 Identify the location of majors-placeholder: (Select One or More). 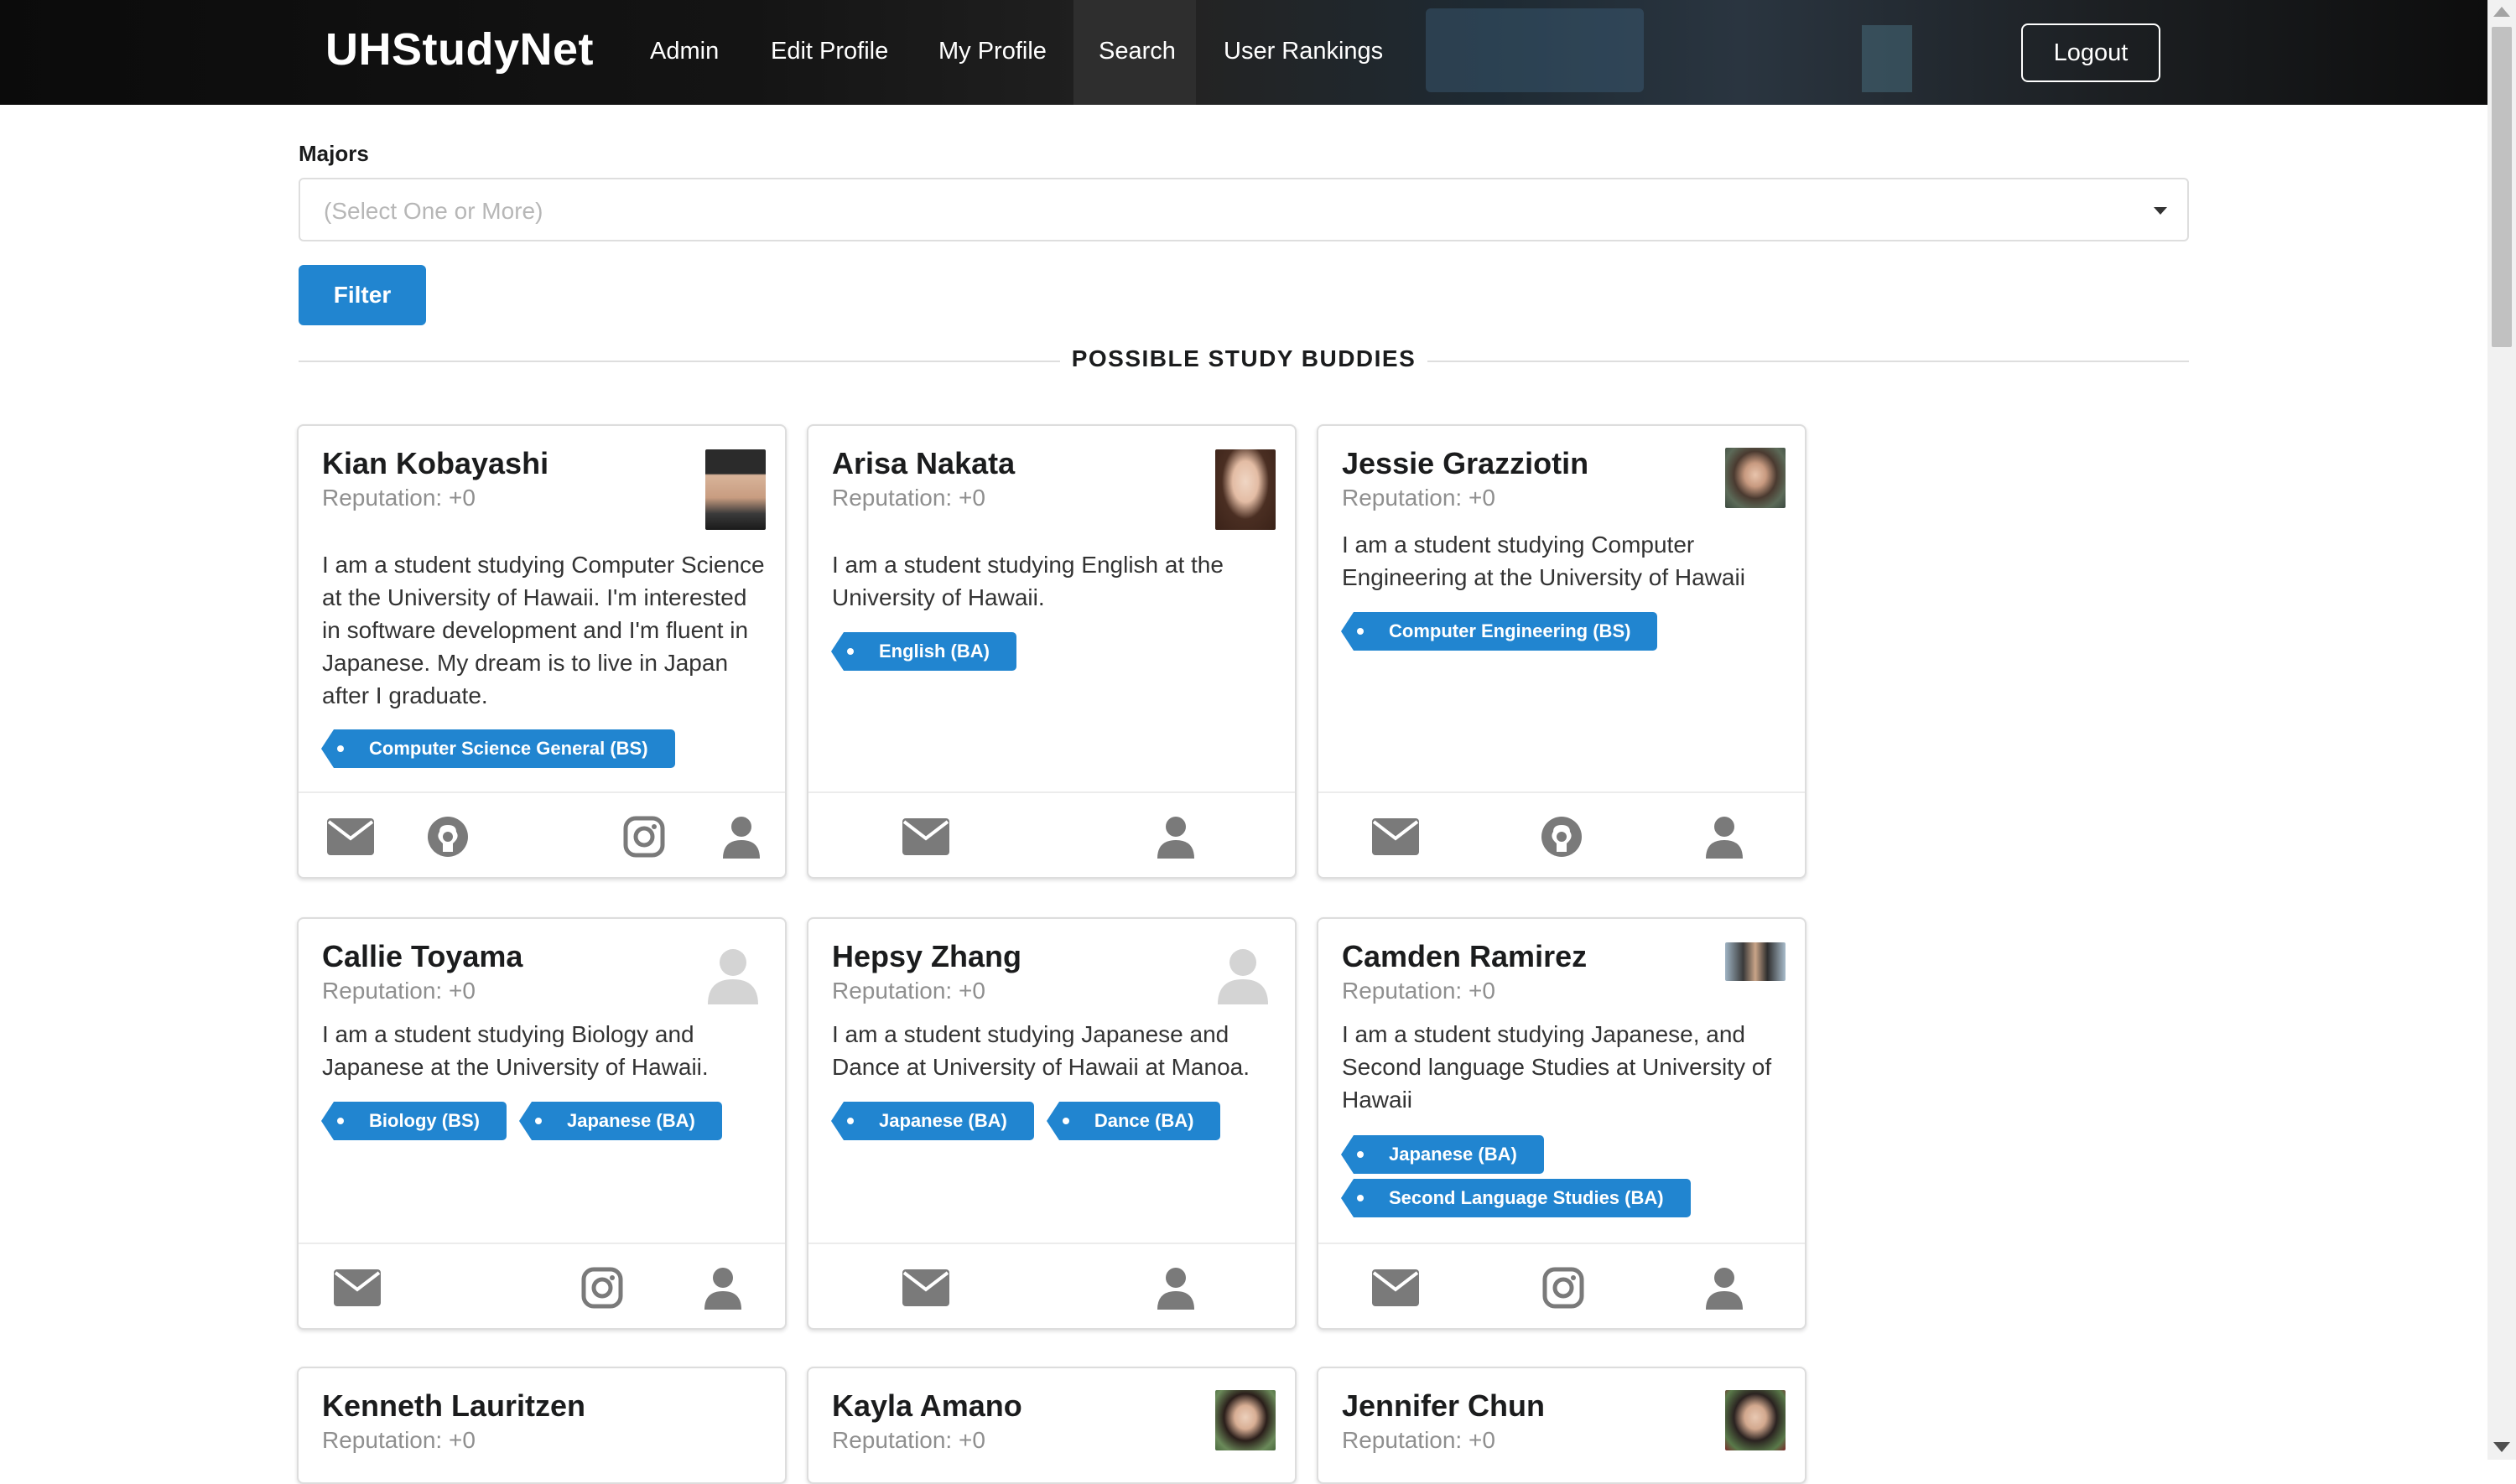
(433, 211).